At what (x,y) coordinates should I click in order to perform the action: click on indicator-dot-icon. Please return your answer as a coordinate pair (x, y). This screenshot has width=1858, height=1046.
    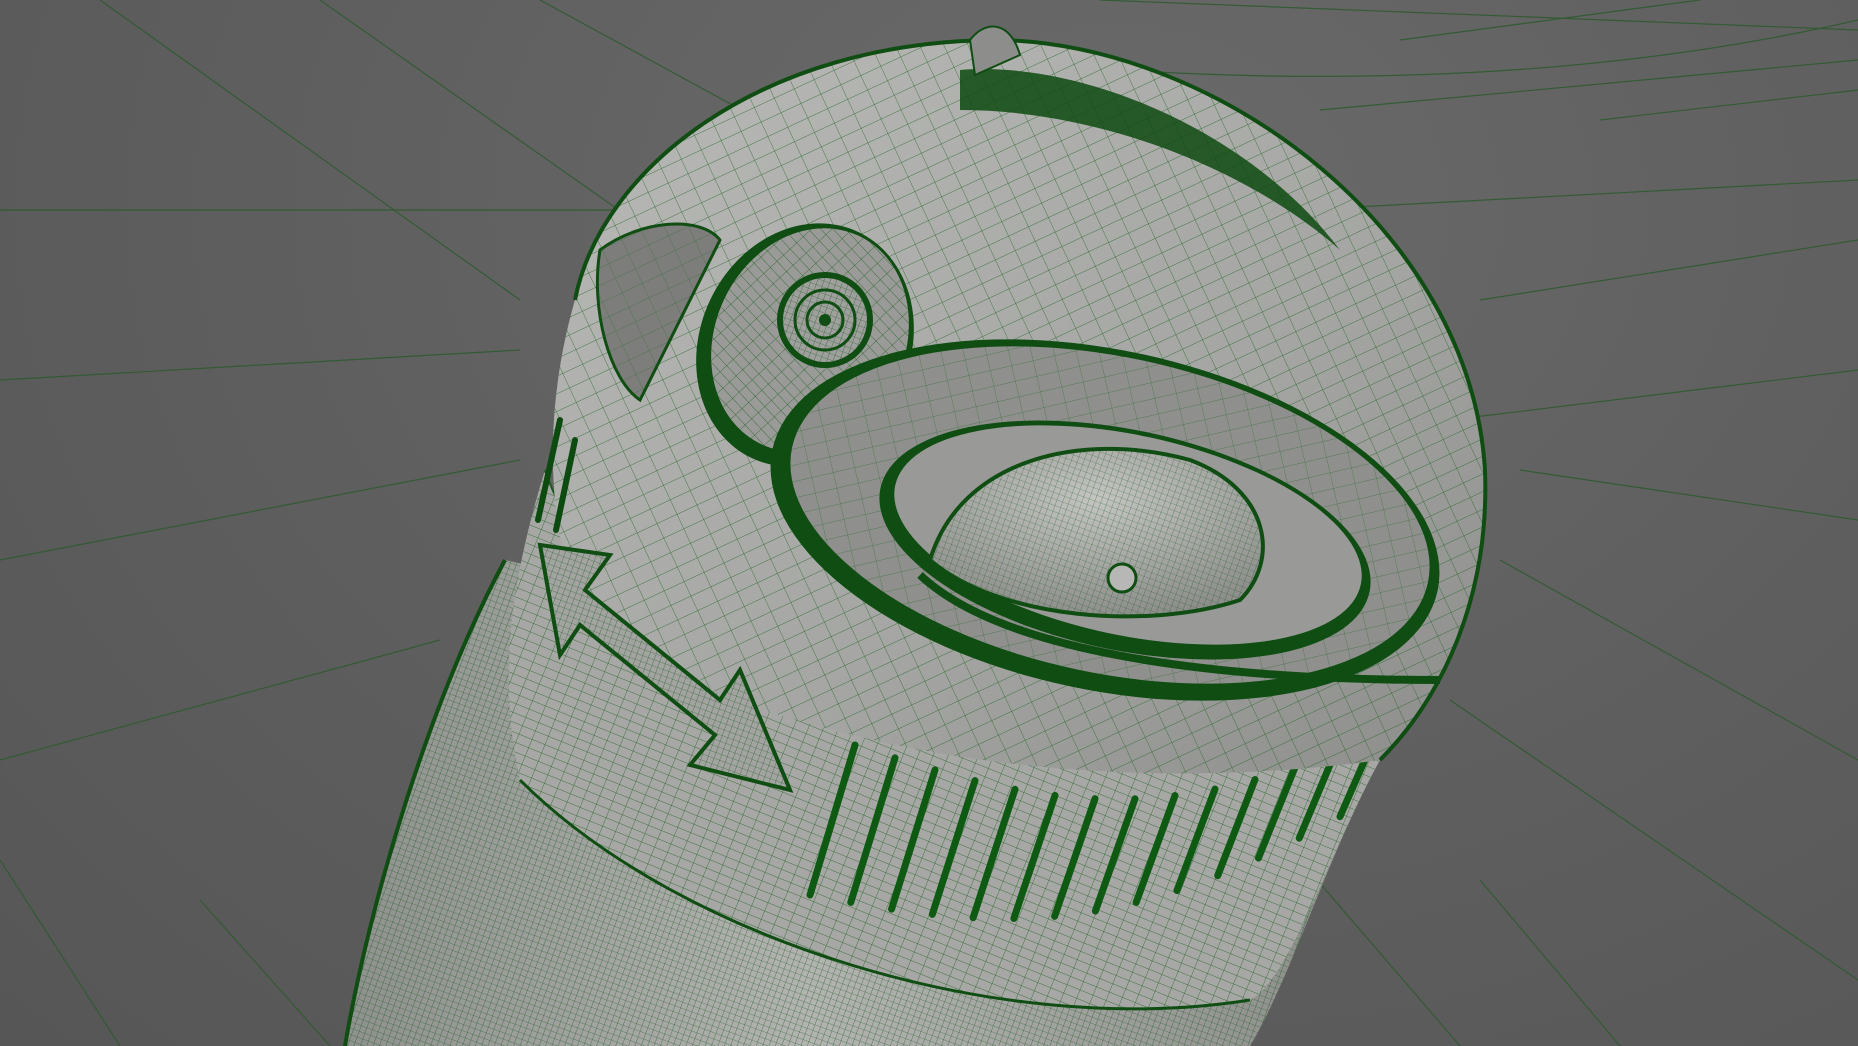
    Looking at the image, I should click on (1122, 578).